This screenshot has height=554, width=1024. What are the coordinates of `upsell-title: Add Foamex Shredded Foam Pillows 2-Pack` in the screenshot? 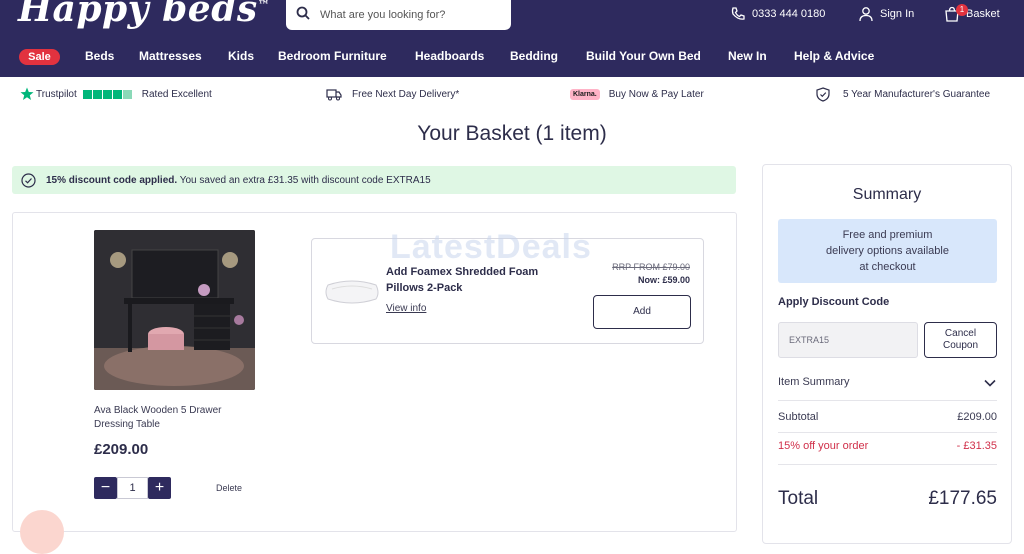 It's located at (462, 280).